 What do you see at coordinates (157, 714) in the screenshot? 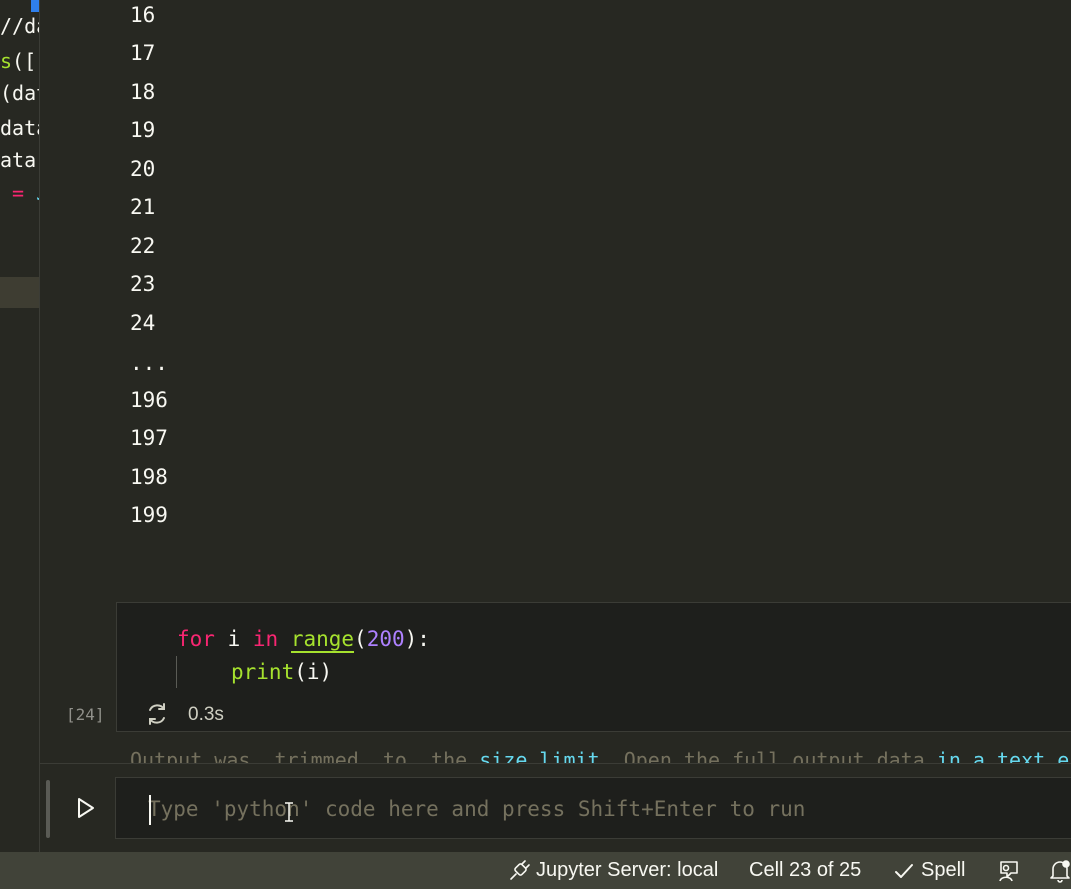
I see `sync-icon` at bounding box center [157, 714].